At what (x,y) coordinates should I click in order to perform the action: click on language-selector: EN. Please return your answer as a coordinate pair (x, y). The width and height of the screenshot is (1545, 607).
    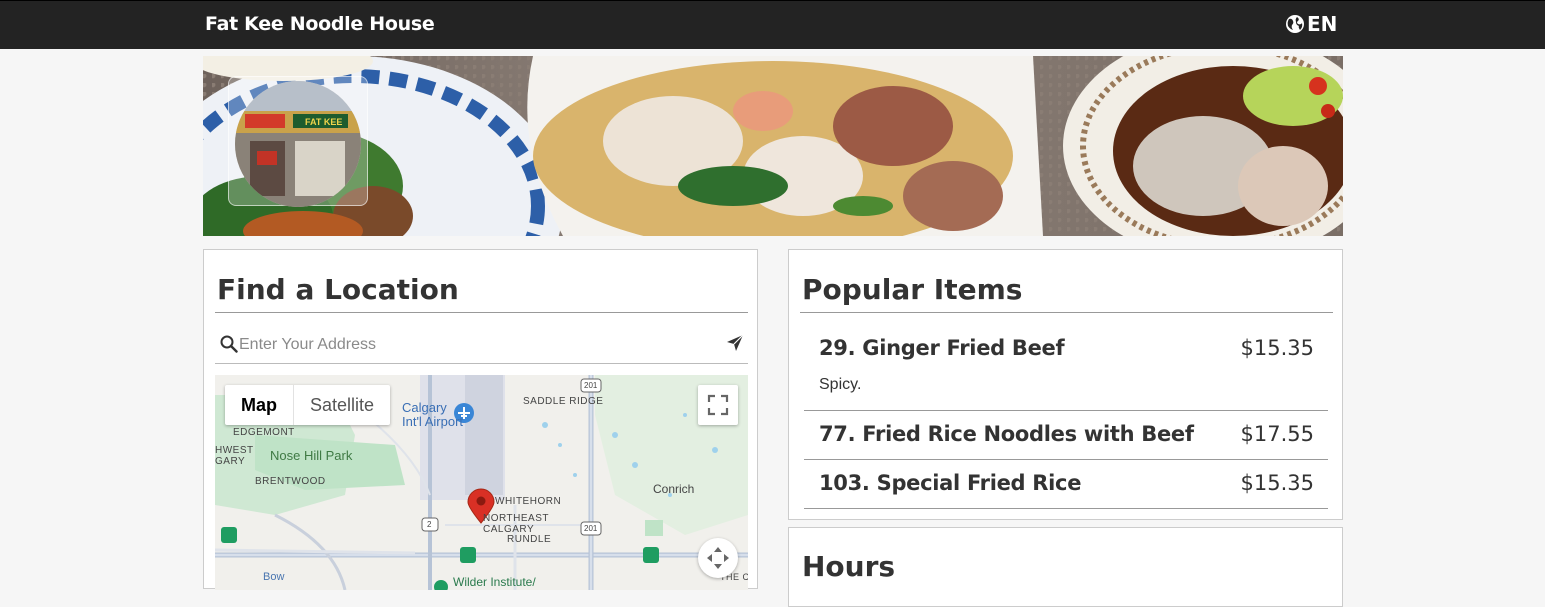
    Looking at the image, I should click on (1311, 24).